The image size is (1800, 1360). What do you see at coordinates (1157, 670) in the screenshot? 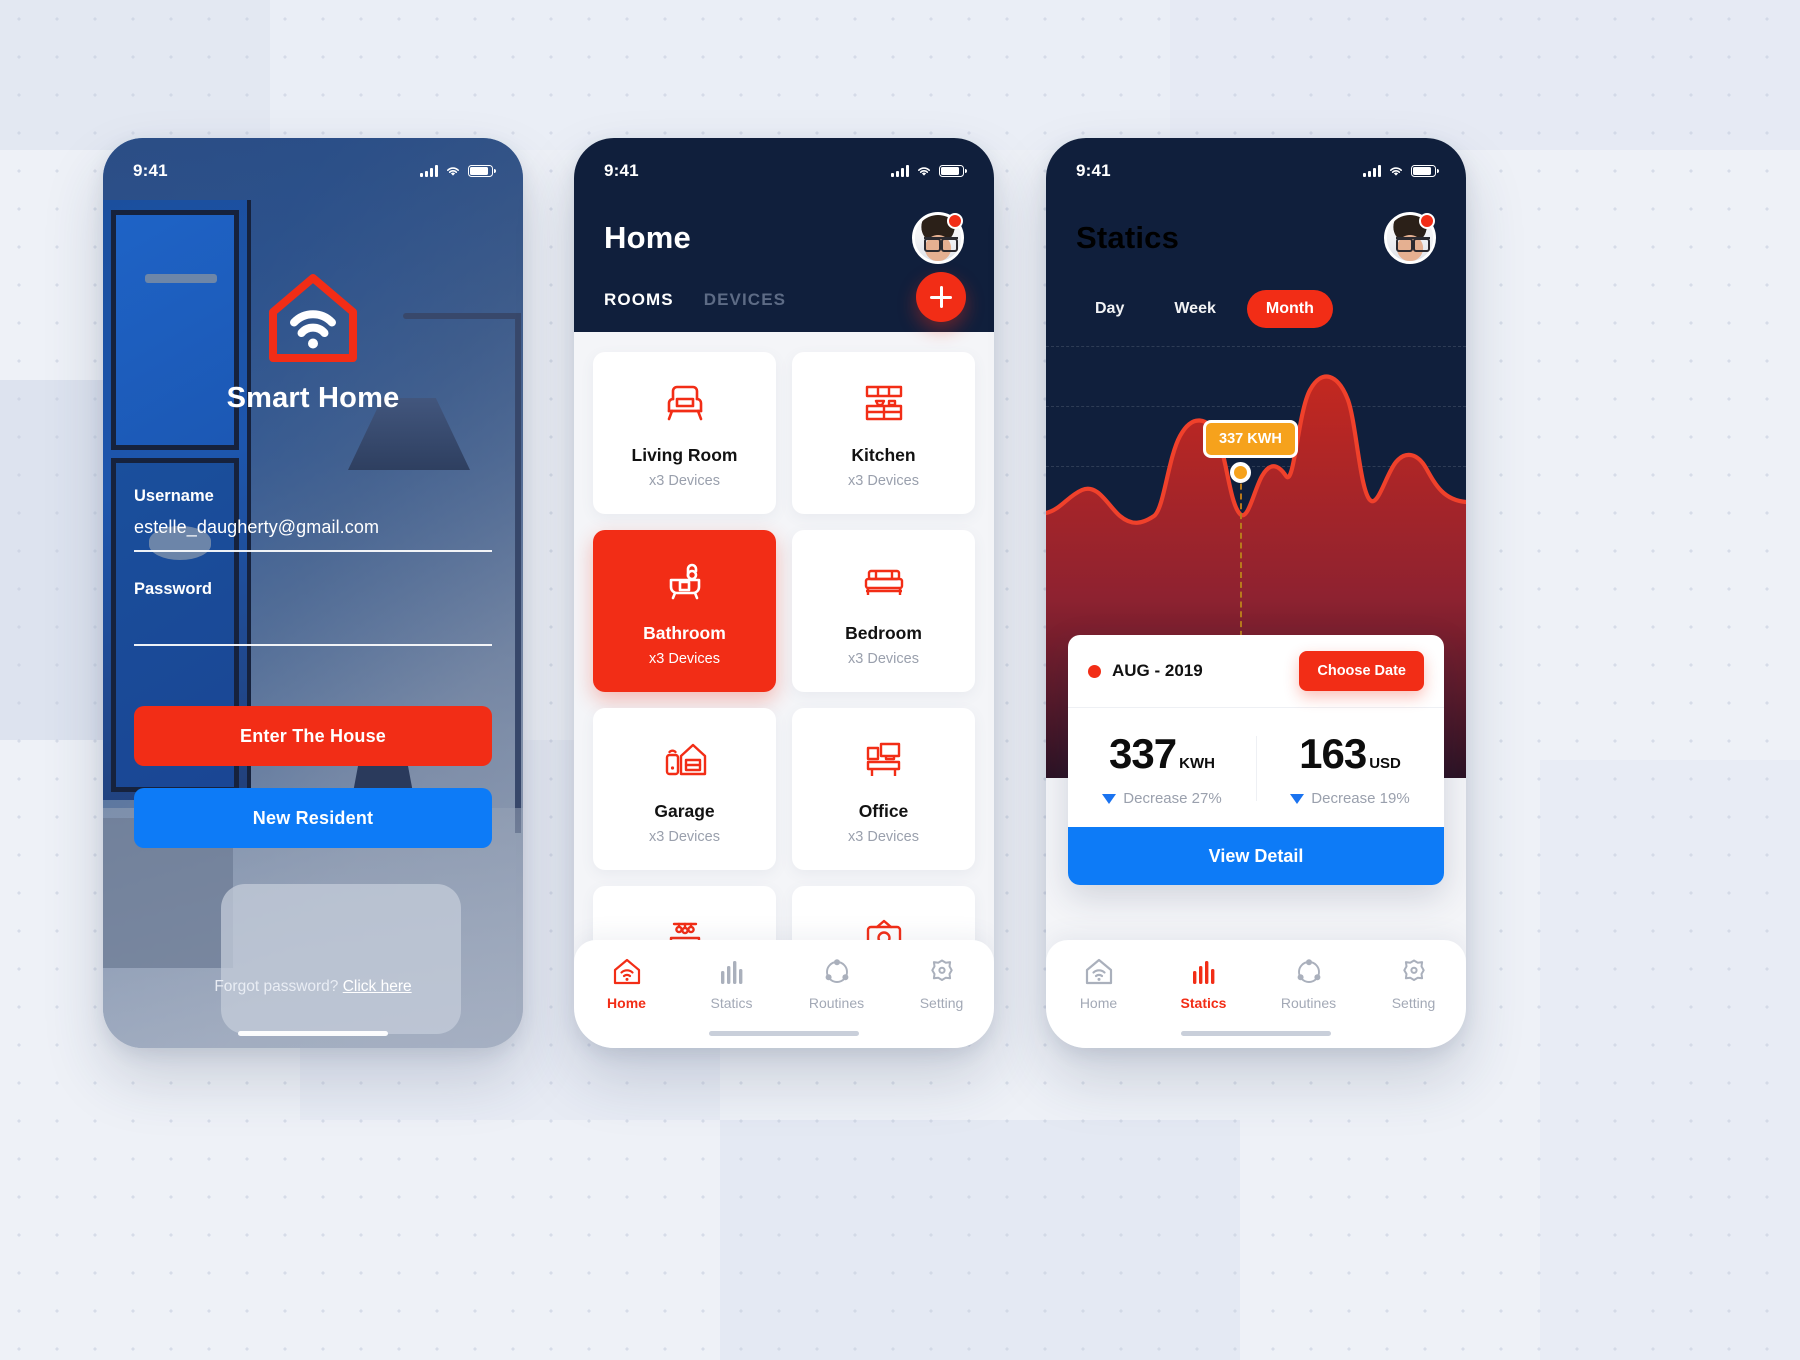
I see `period-label: AUG - 2019` at bounding box center [1157, 670].